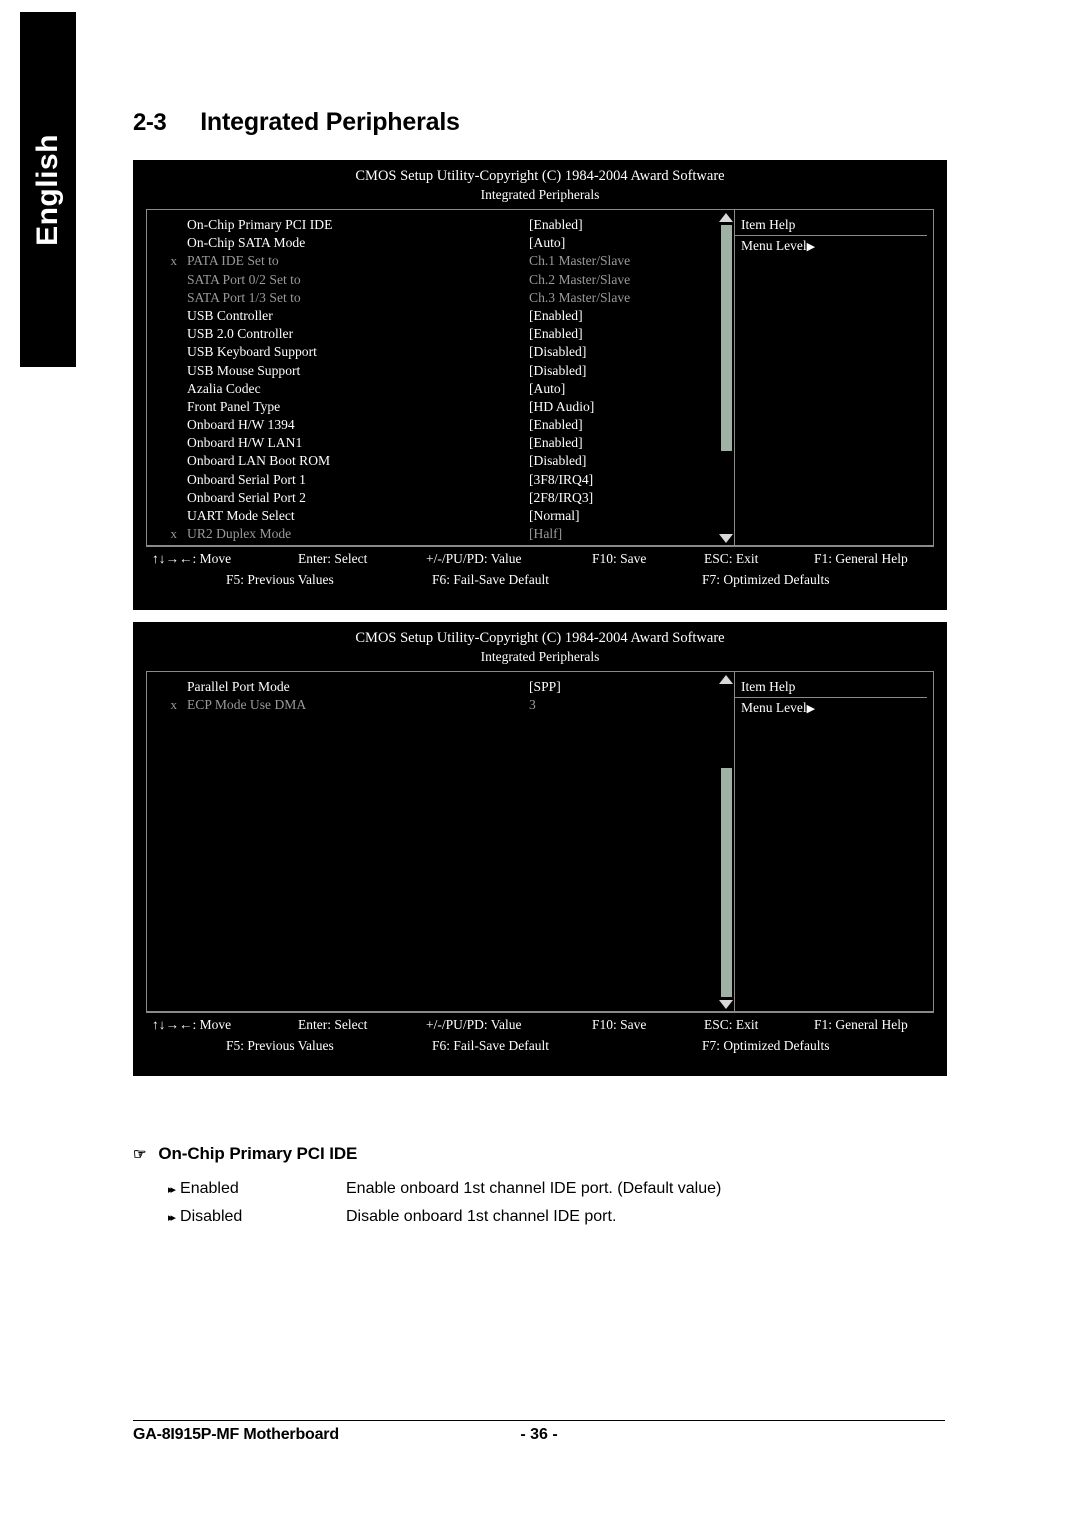 The width and height of the screenshot is (1080, 1532). What do you see at coordinates (631, 298) in the screenshot?
I see `row-setting-value: Ch.3 Master/Slave` at bounding box center [631, 298].